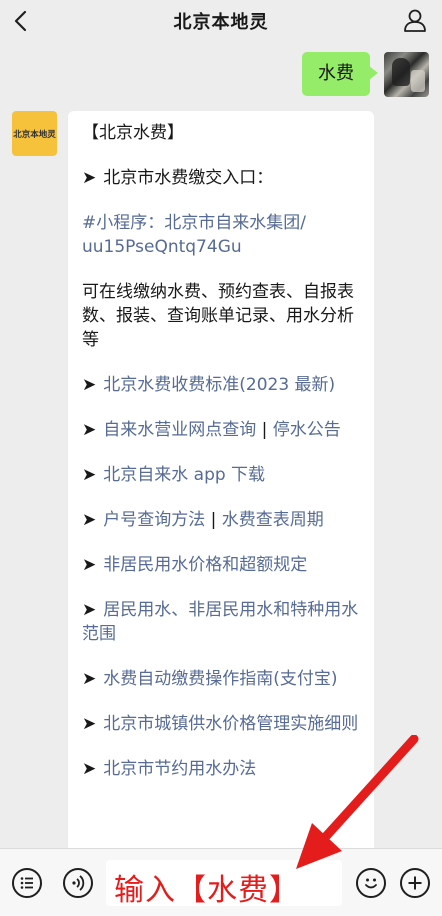 This screenshot has width=442, height=916. I want to click on bot-avatar: 北京本地灵, so click(34, 133).